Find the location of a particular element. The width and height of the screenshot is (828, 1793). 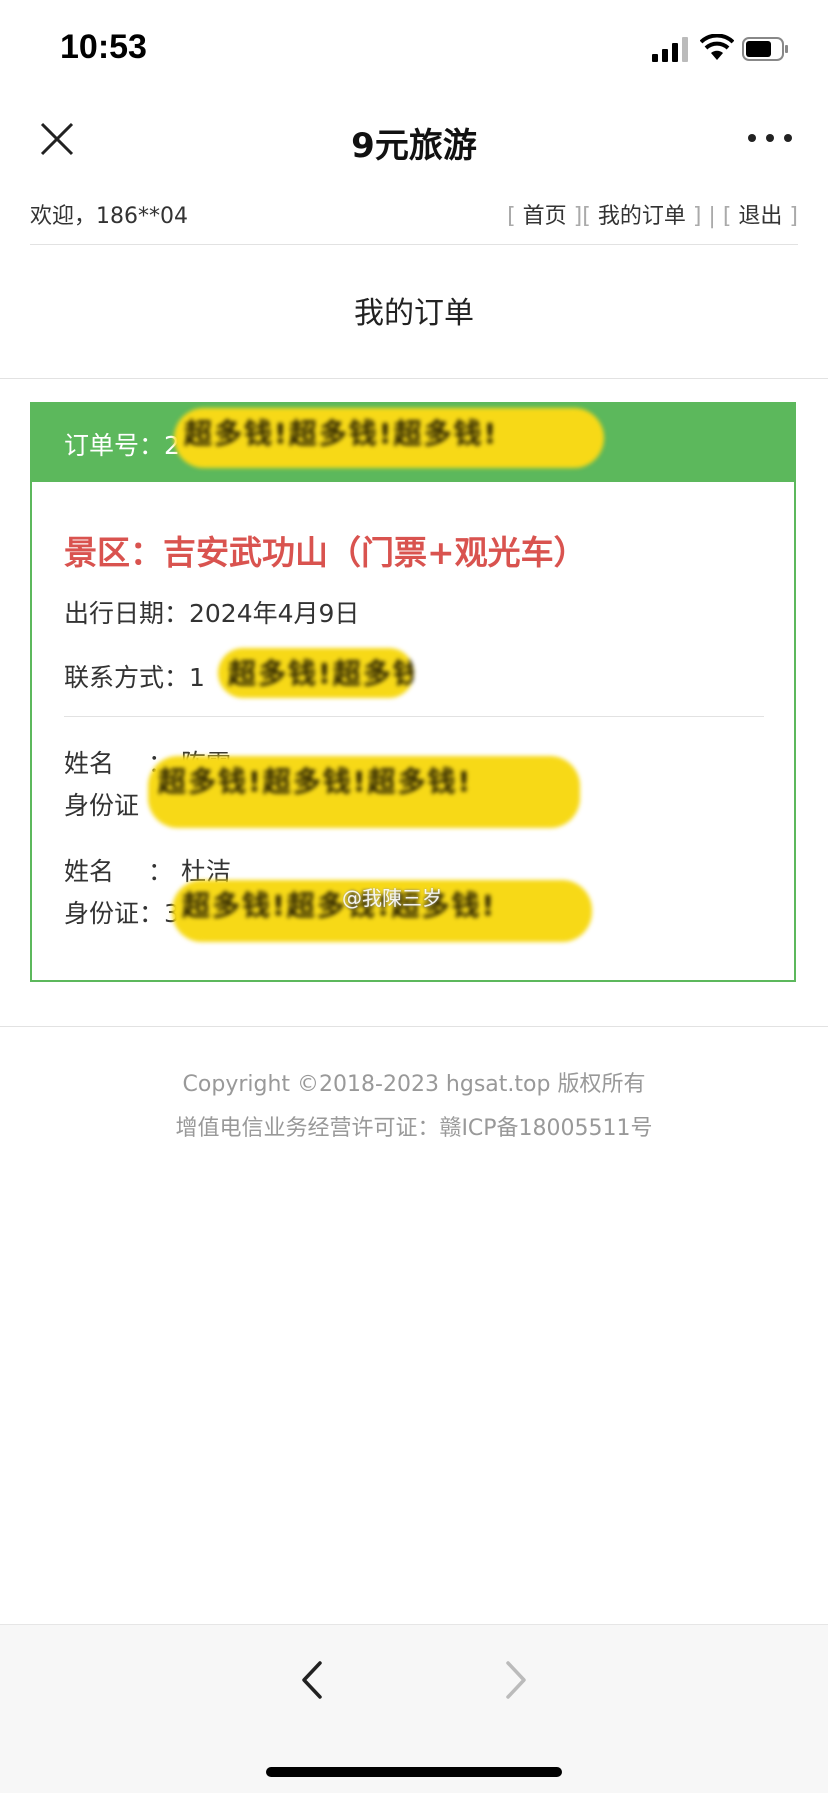

order-number-redaction: 超多钱!超多钱!超多钱! is located at coordinates (389, 438).